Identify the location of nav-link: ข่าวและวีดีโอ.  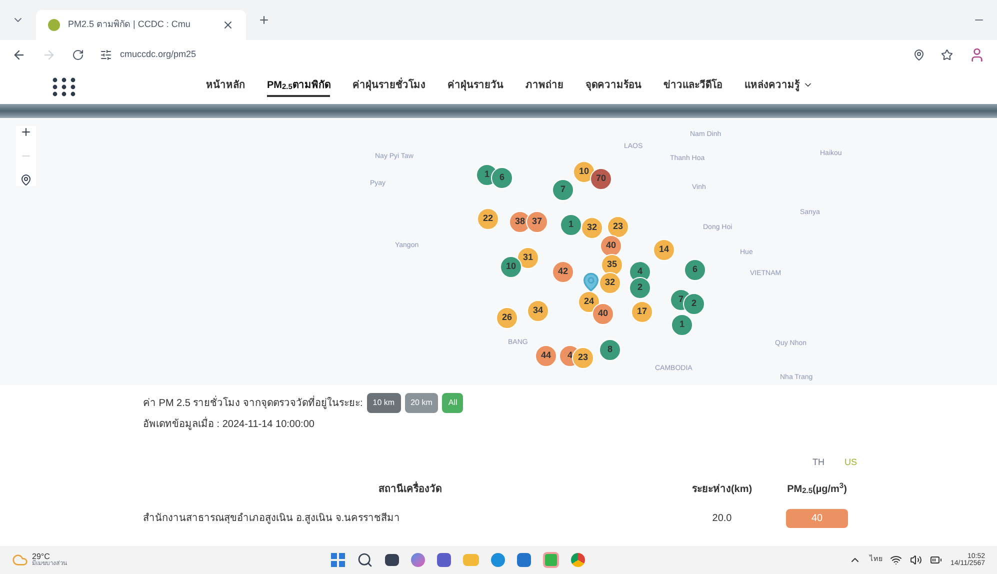
(692, 87).